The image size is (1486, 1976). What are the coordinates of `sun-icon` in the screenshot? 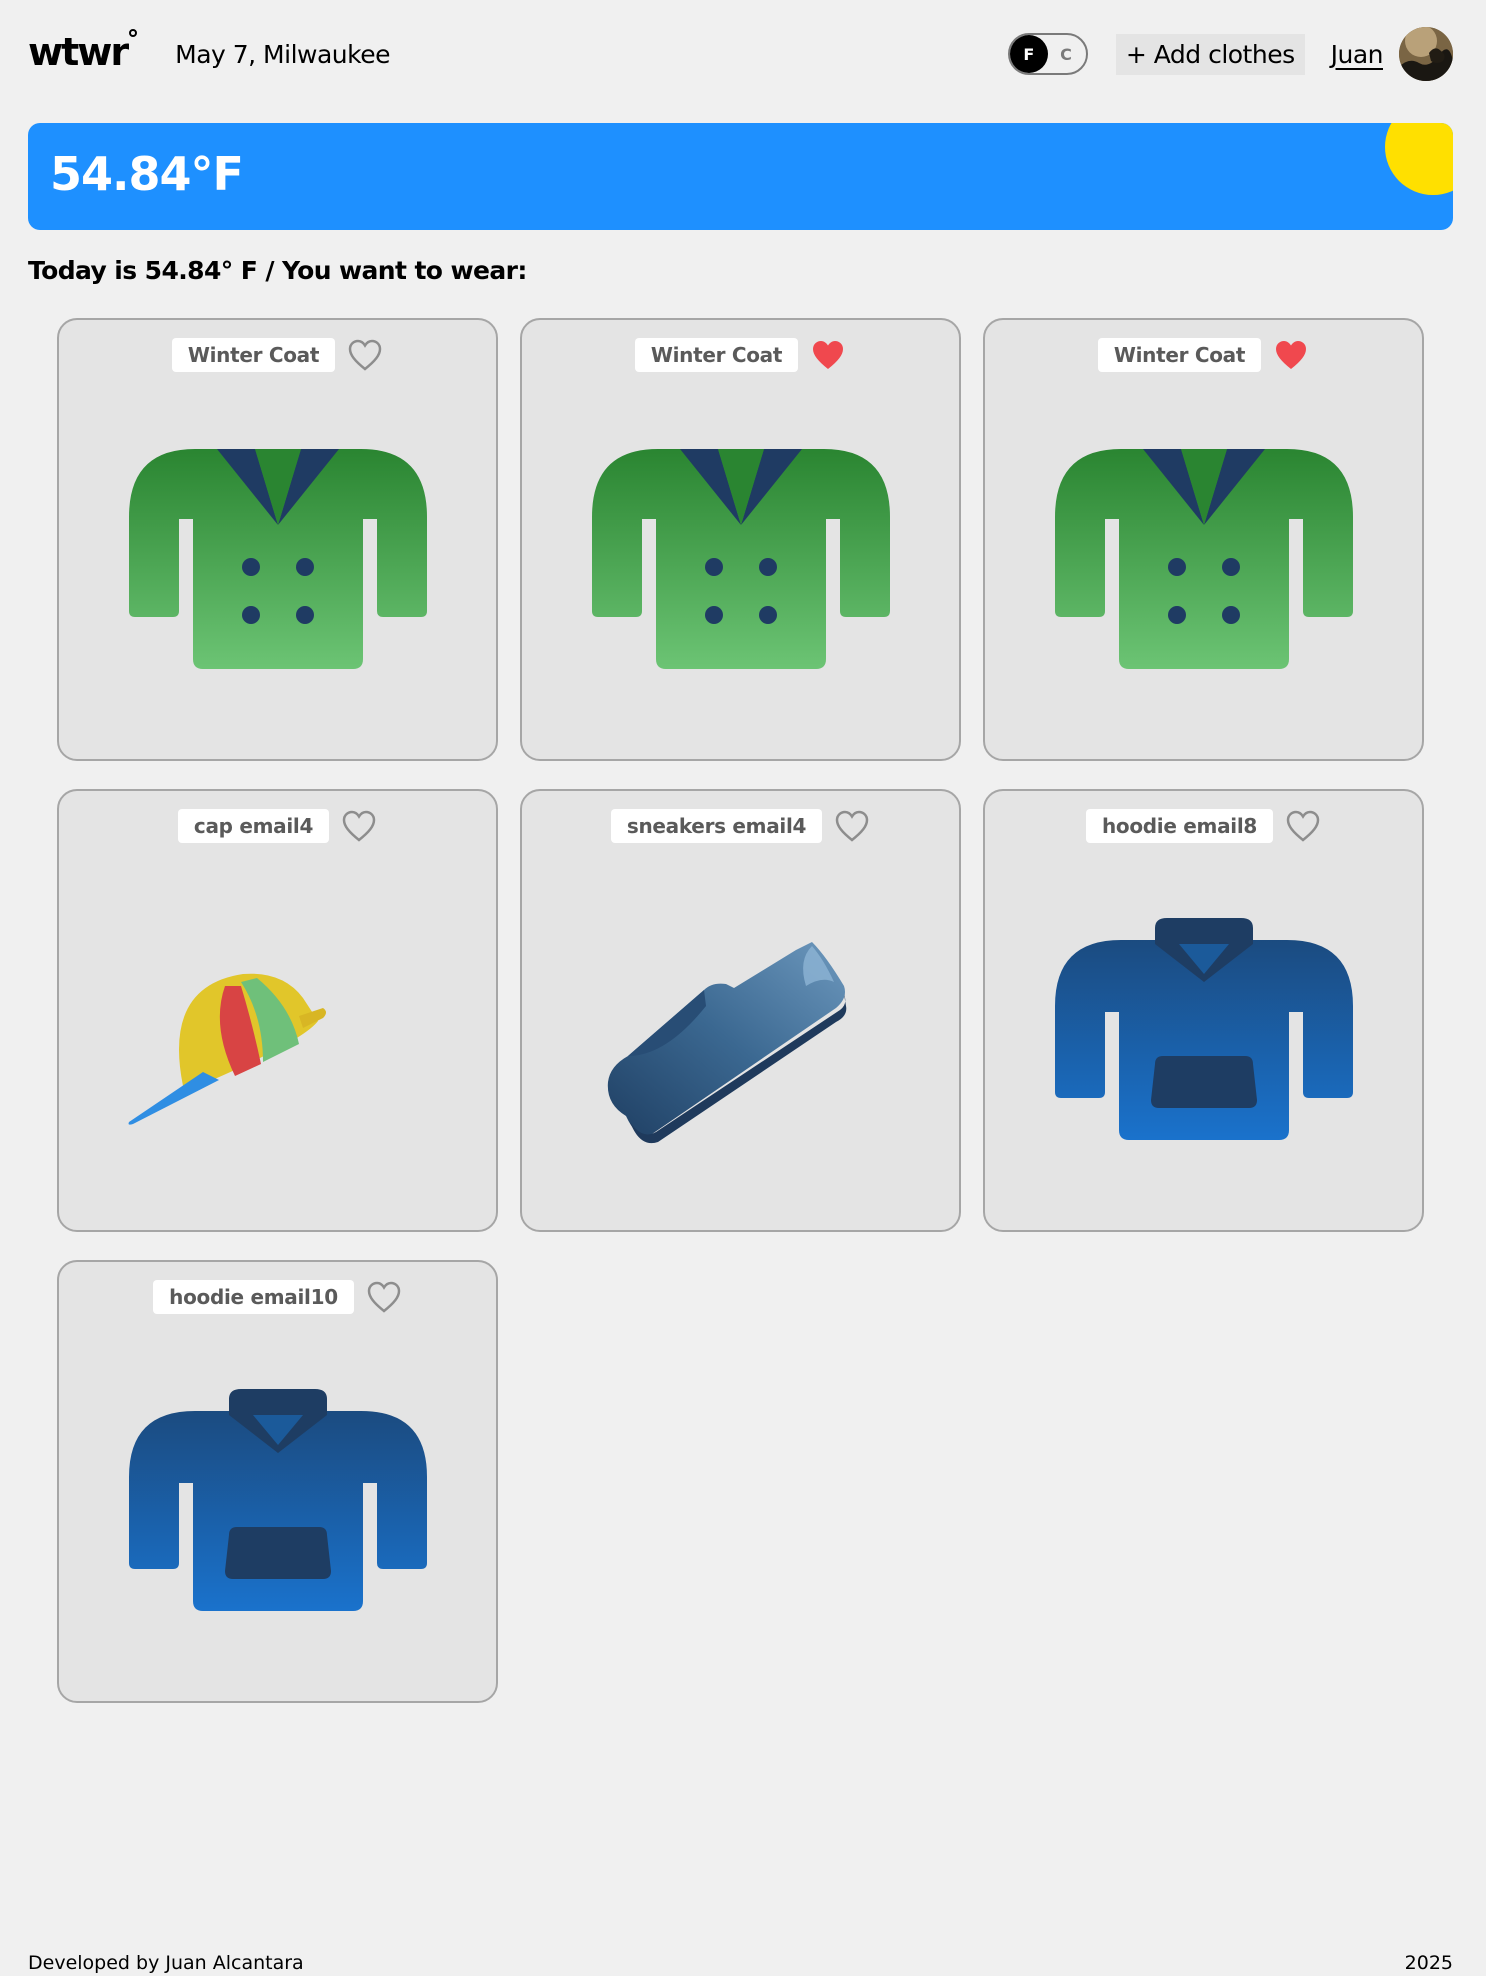 It's located at (1419, 159).